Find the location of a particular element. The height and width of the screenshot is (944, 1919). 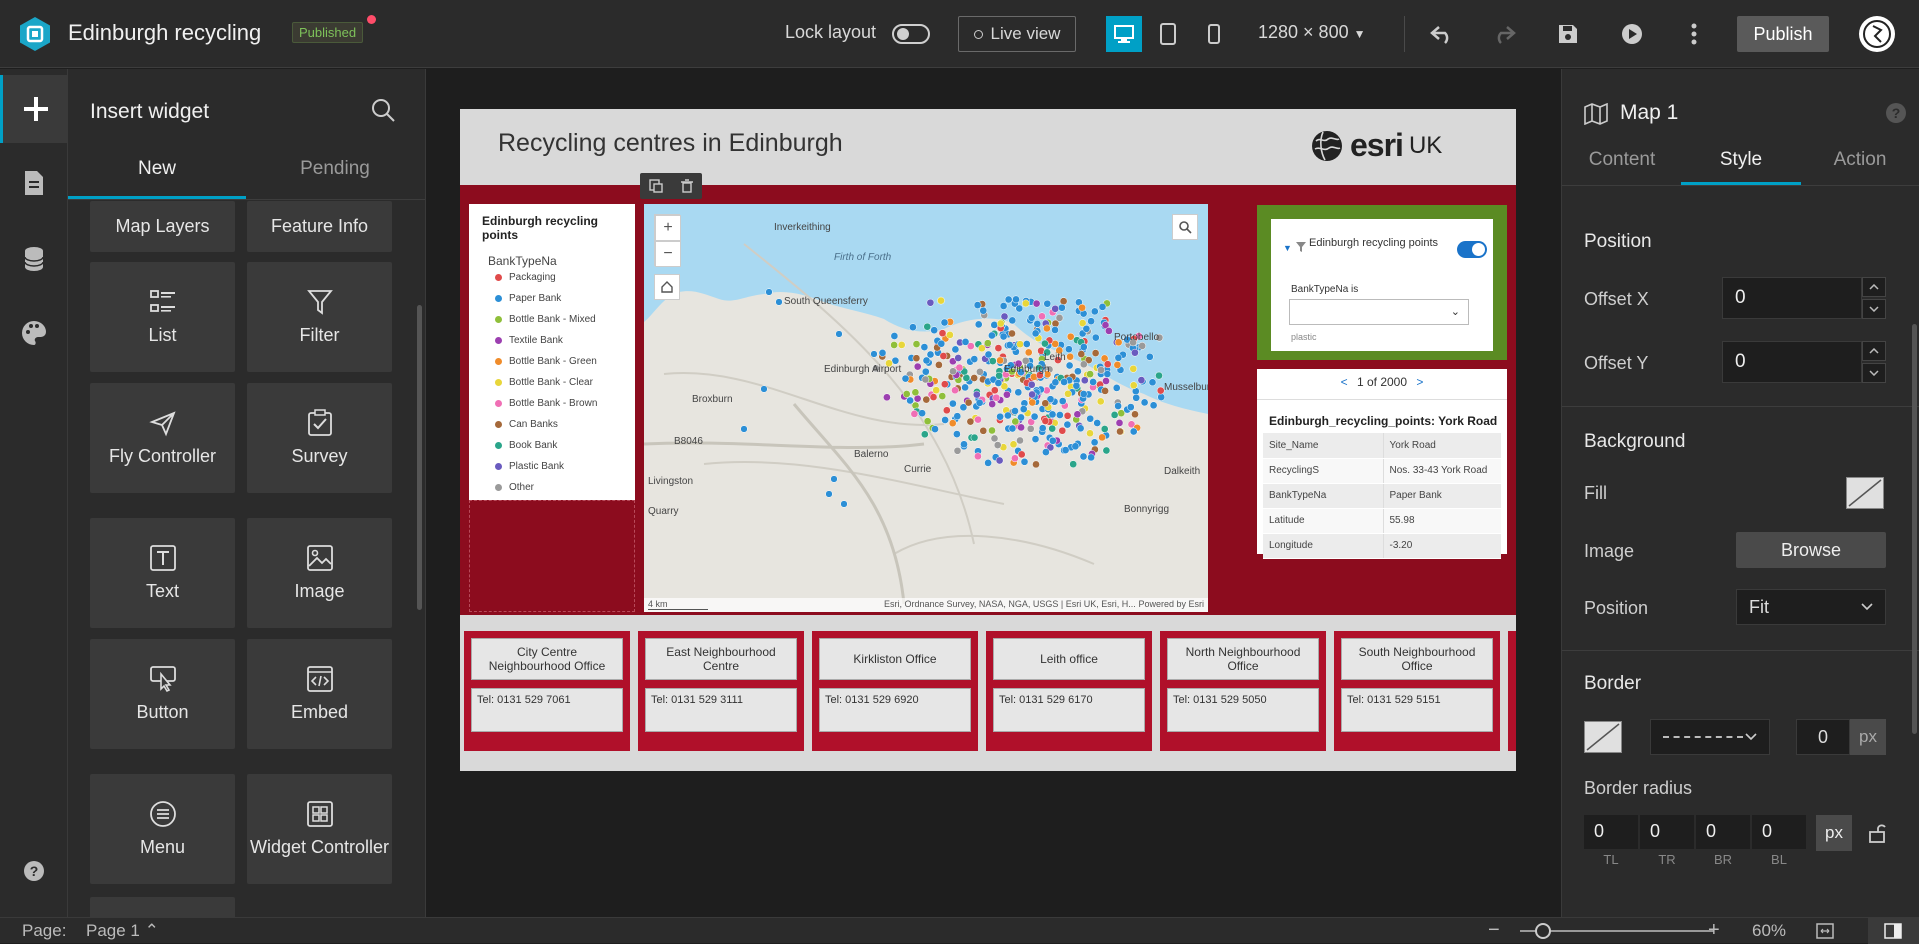

resolution-select: 1280 × 800 ▼ is located at coordinates (1312, 32).